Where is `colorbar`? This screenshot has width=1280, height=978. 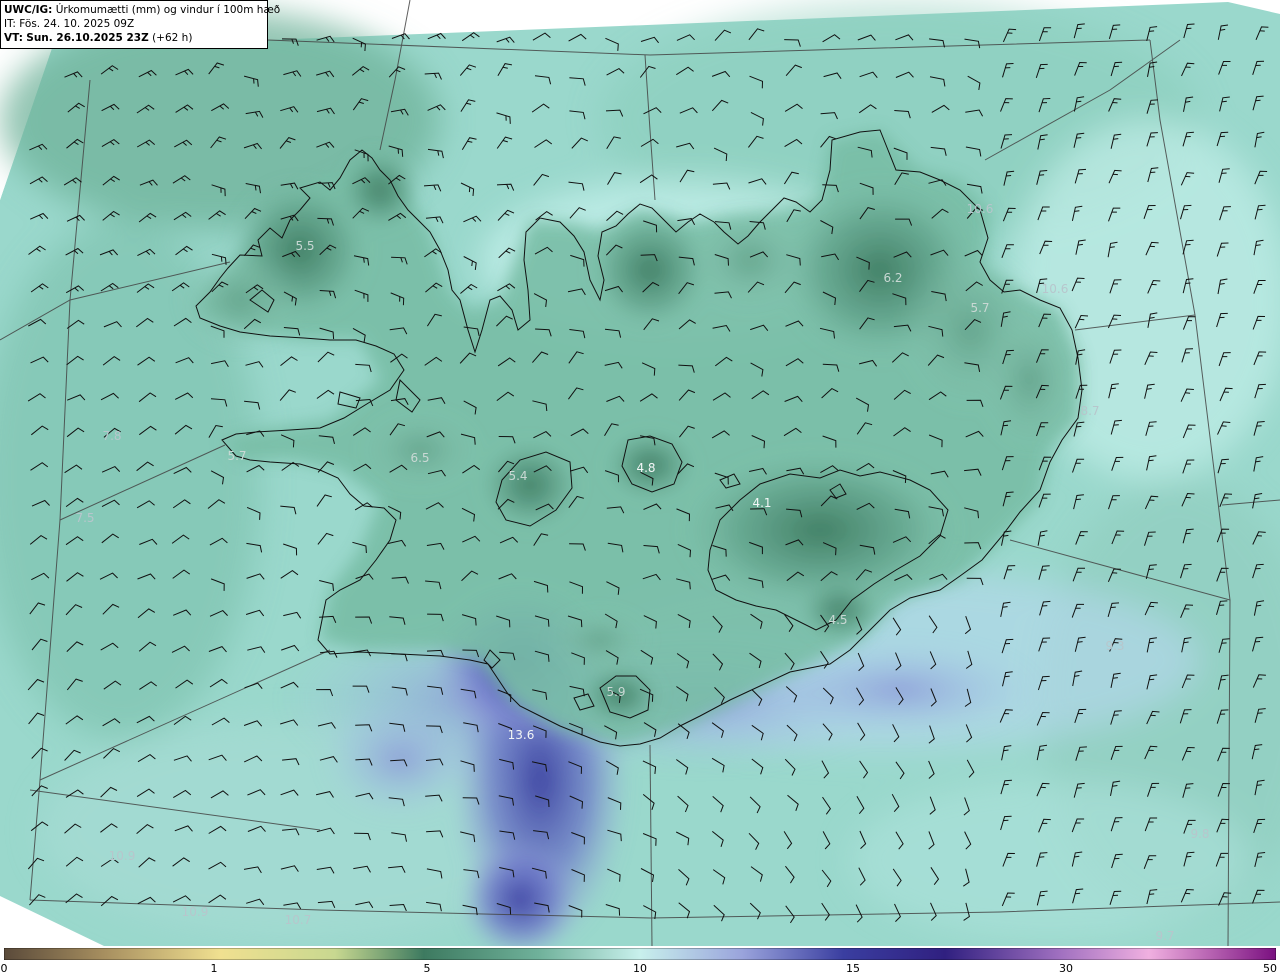
colorbar is located at coordinates (640, 954).